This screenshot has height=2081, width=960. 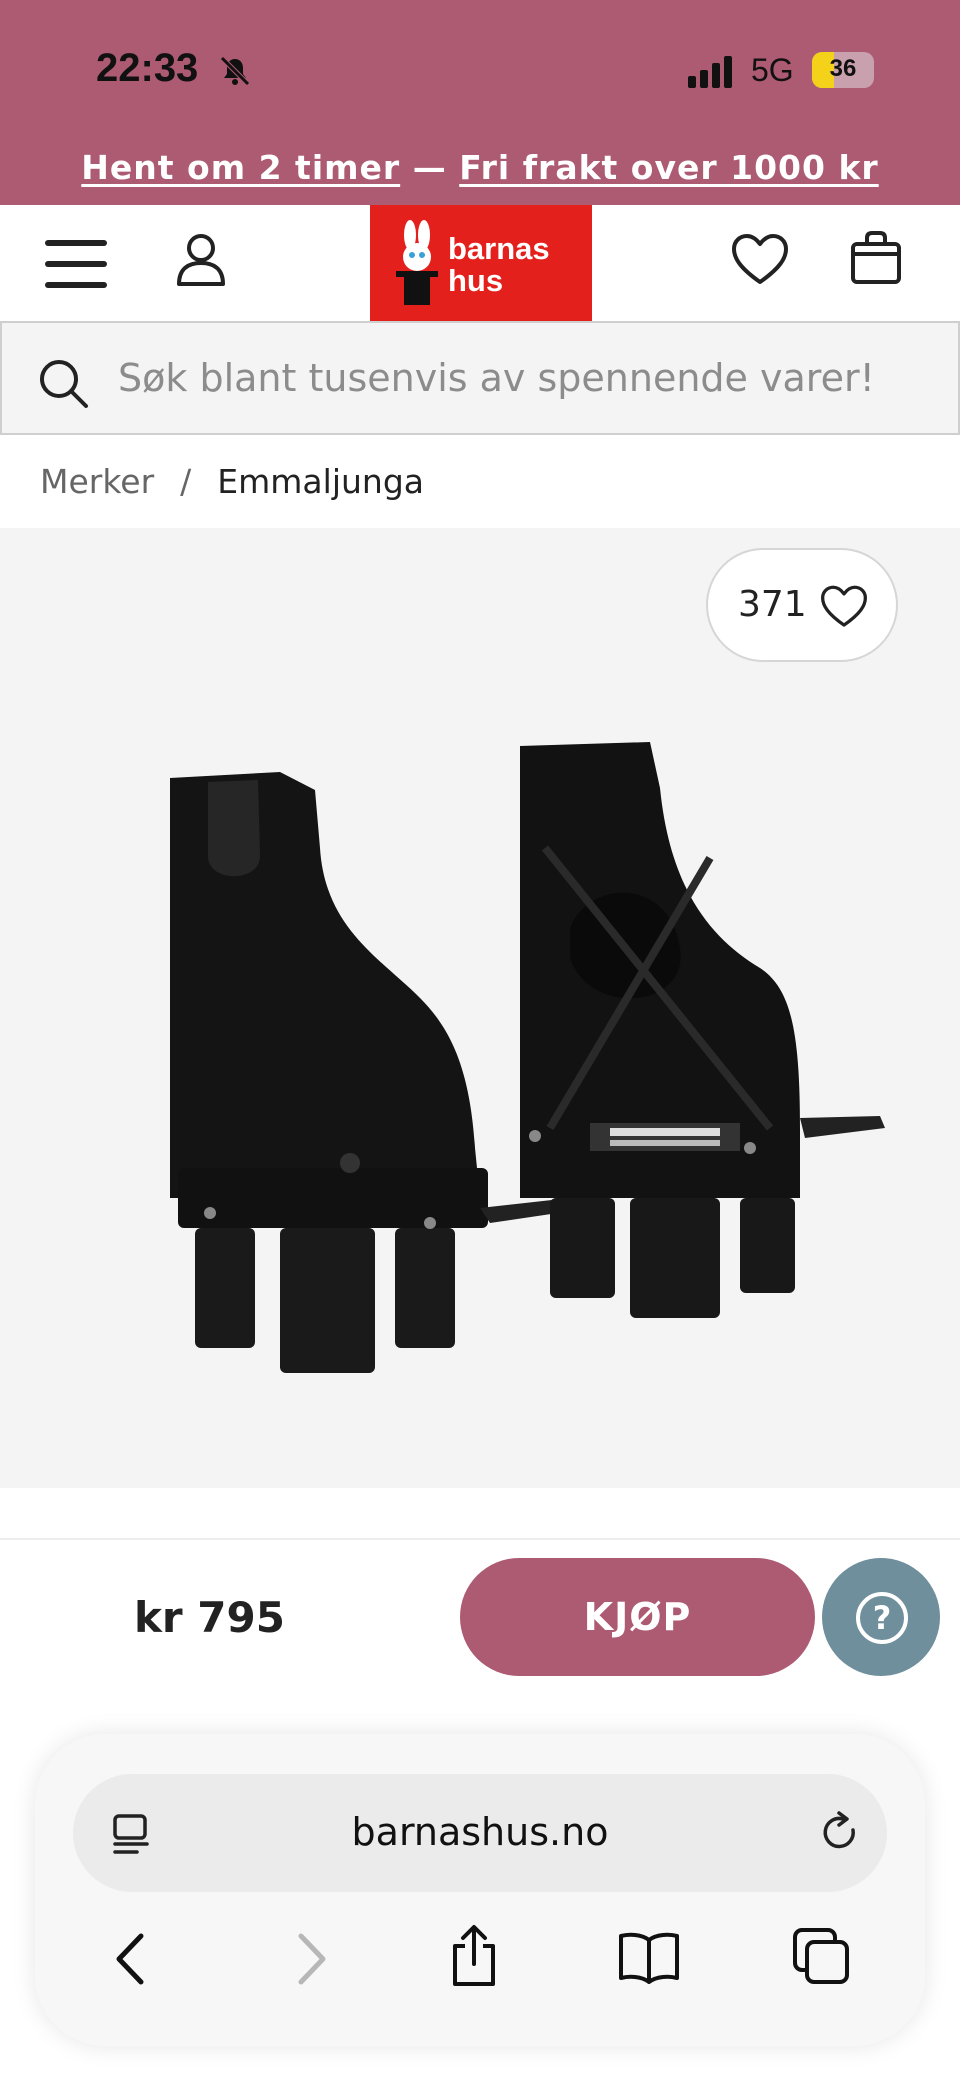 What do you see at coordinates (772, 604) in the screenshot?
I see `favorite-count: 371` at bounding box center [772, 604].